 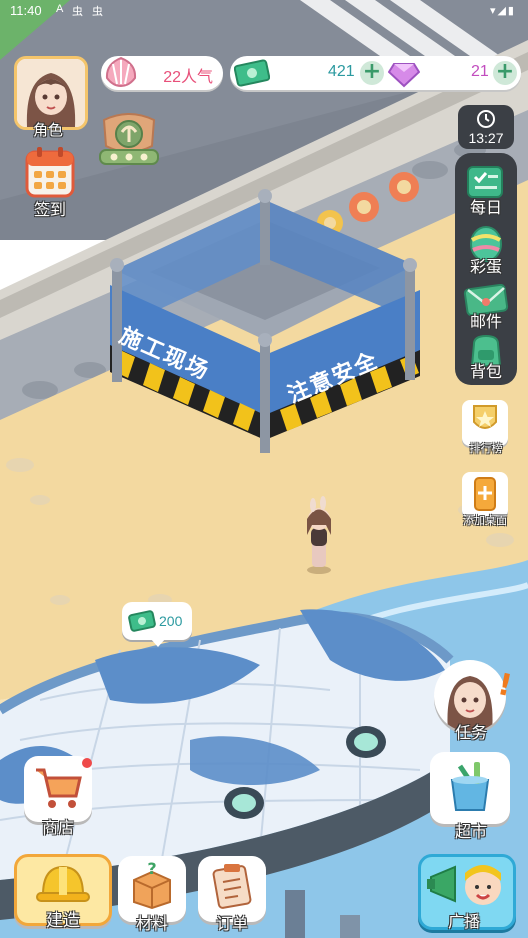 What do you see at coordinates (87, 763) in the screenshot?
I see `shop-notification-dot` at bounding box center [87, 763].